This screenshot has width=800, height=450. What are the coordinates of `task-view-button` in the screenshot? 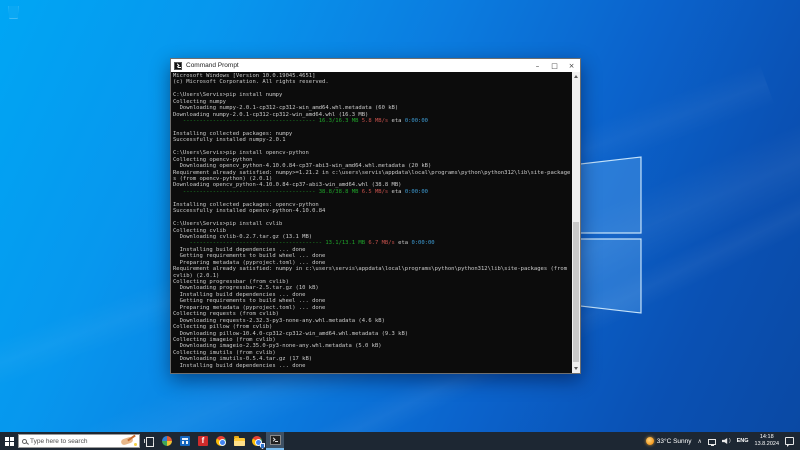 It's located at (149, 441).